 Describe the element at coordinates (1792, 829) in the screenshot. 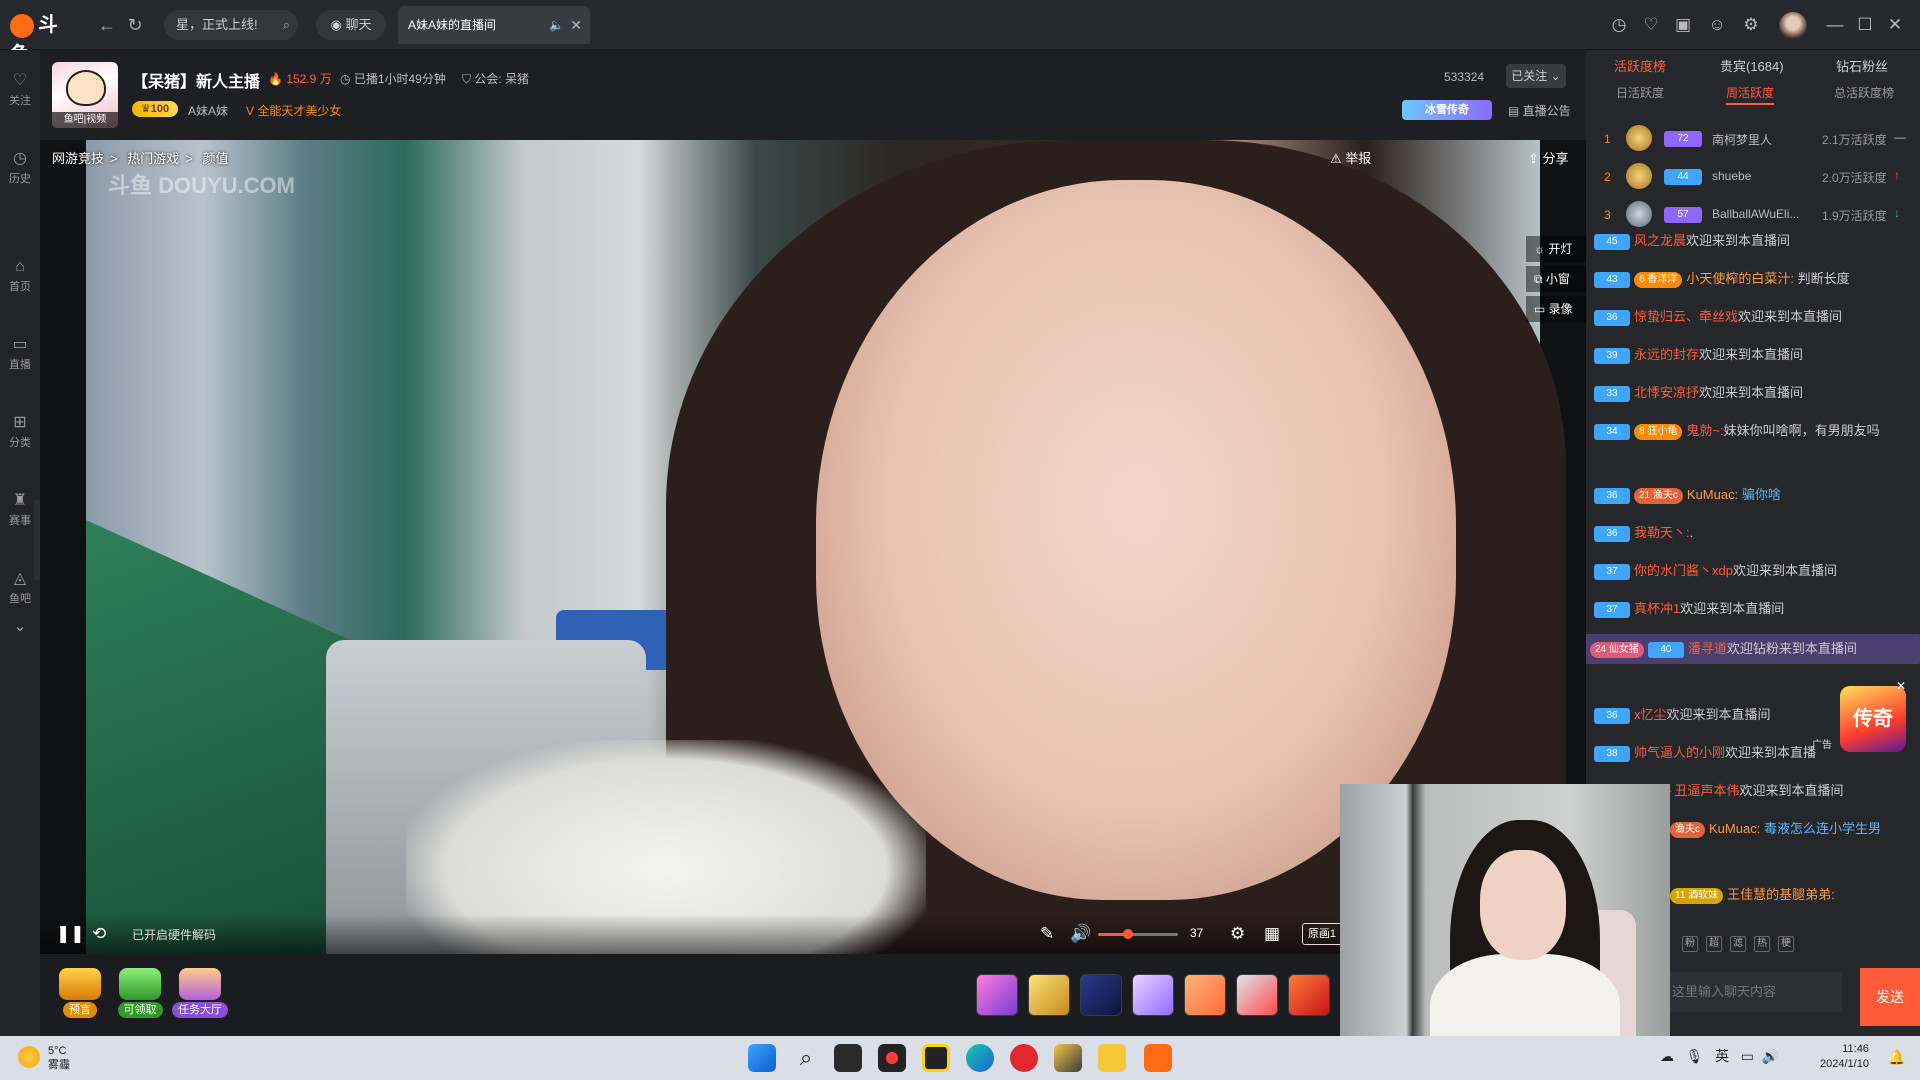

I see `chat-message: 渔夫c KuMuac: 毒液怎么连小学生男` at that location.